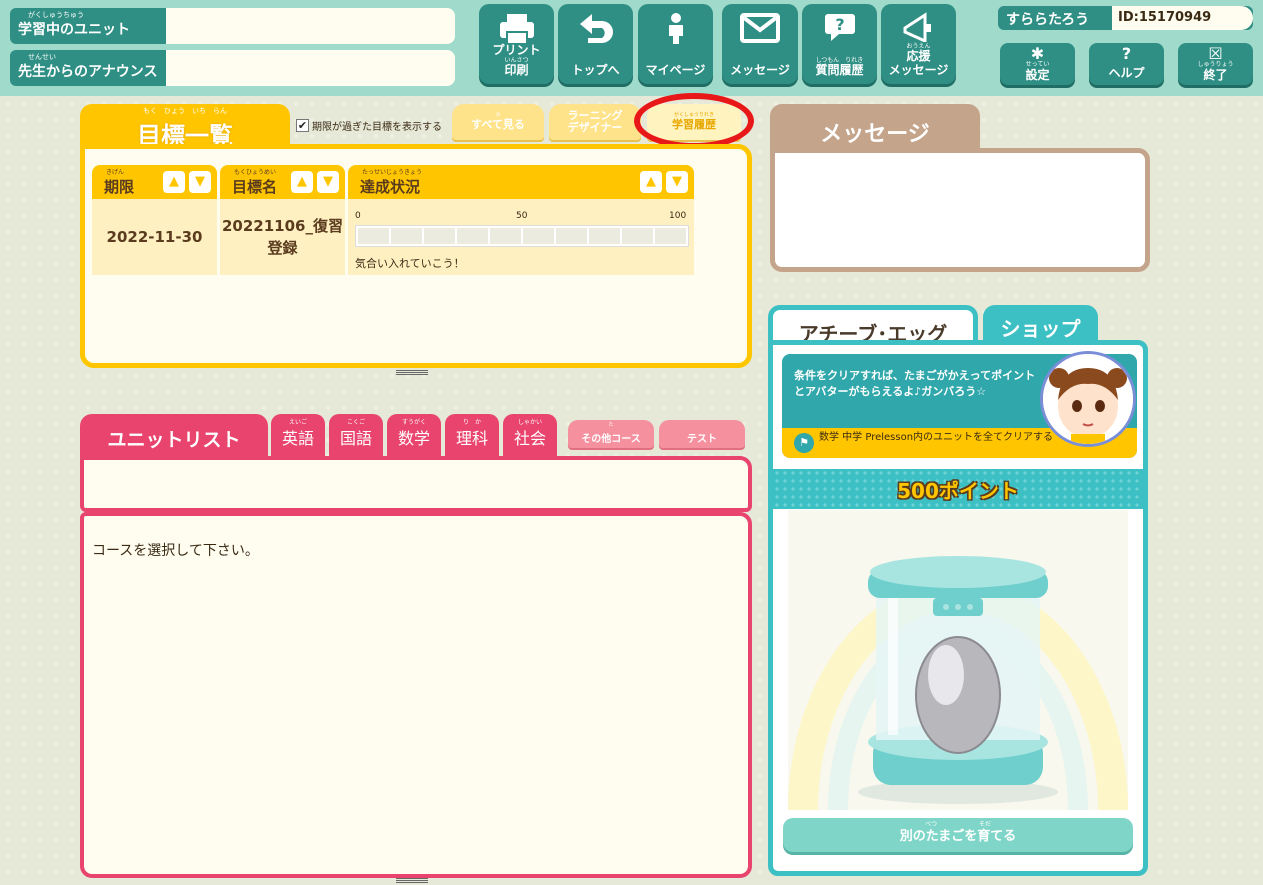  Describe the element at coordinates (310, 26) in the screenshot. I see `current-unit-value` at that location.